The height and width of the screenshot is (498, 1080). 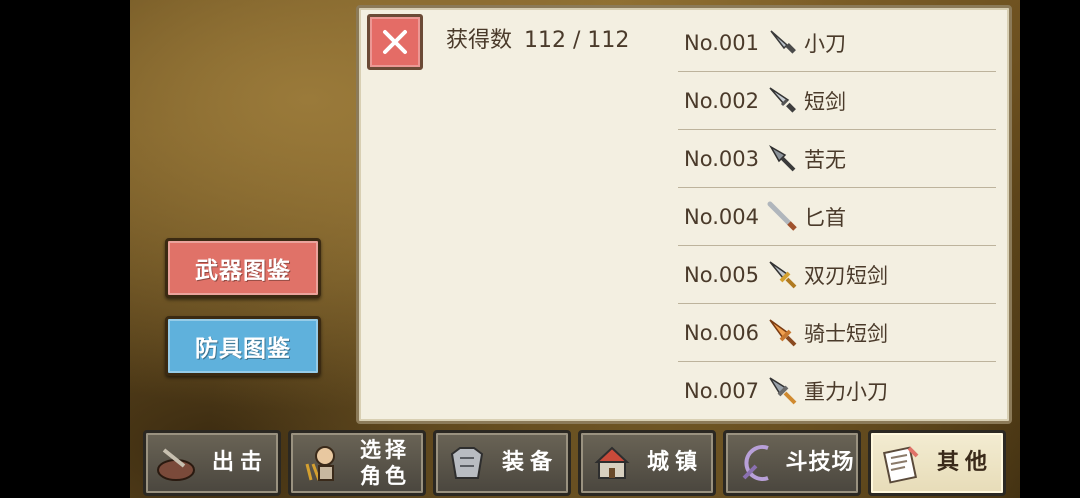 I want to click on item-name: 重力小刀, so click(x=846, y=392).